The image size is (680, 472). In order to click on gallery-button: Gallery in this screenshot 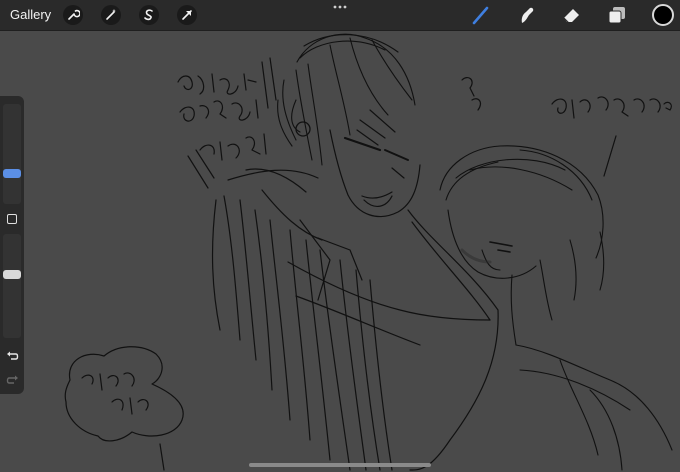, I will do `click(30, 14)`.